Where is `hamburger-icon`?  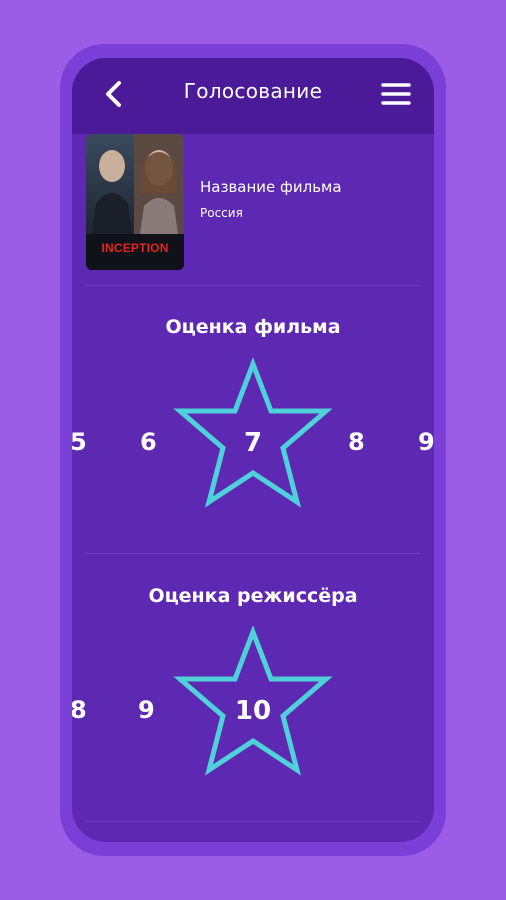 hamburger-icon is located at coordinates (396, 94).